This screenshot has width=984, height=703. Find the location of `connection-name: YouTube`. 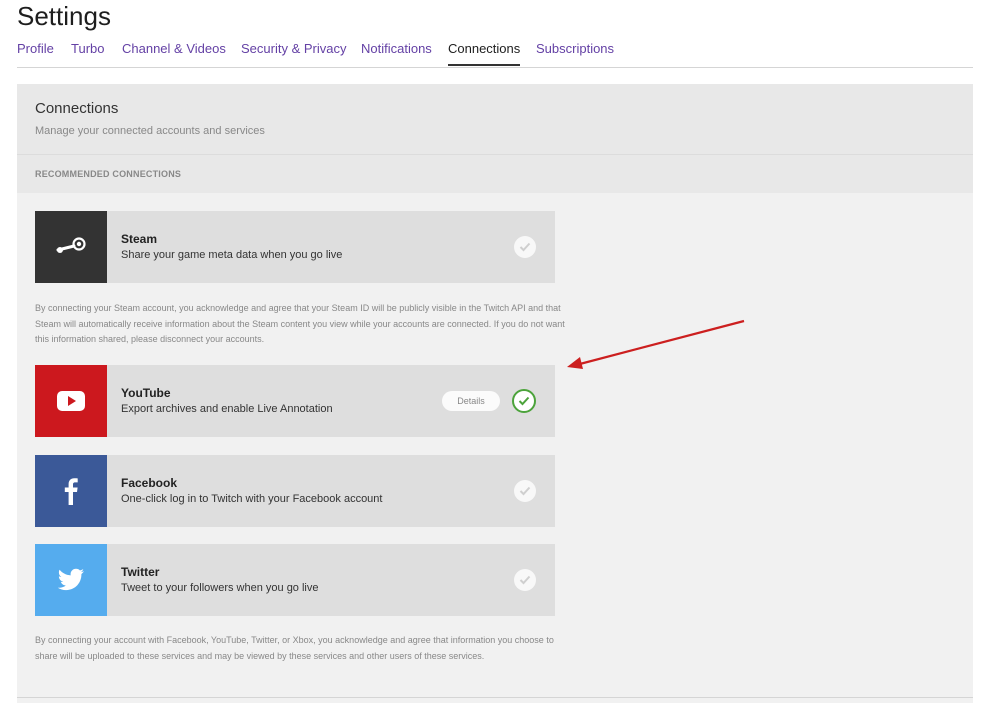

connection-name: YouTube is located at coordinates (146, 393).